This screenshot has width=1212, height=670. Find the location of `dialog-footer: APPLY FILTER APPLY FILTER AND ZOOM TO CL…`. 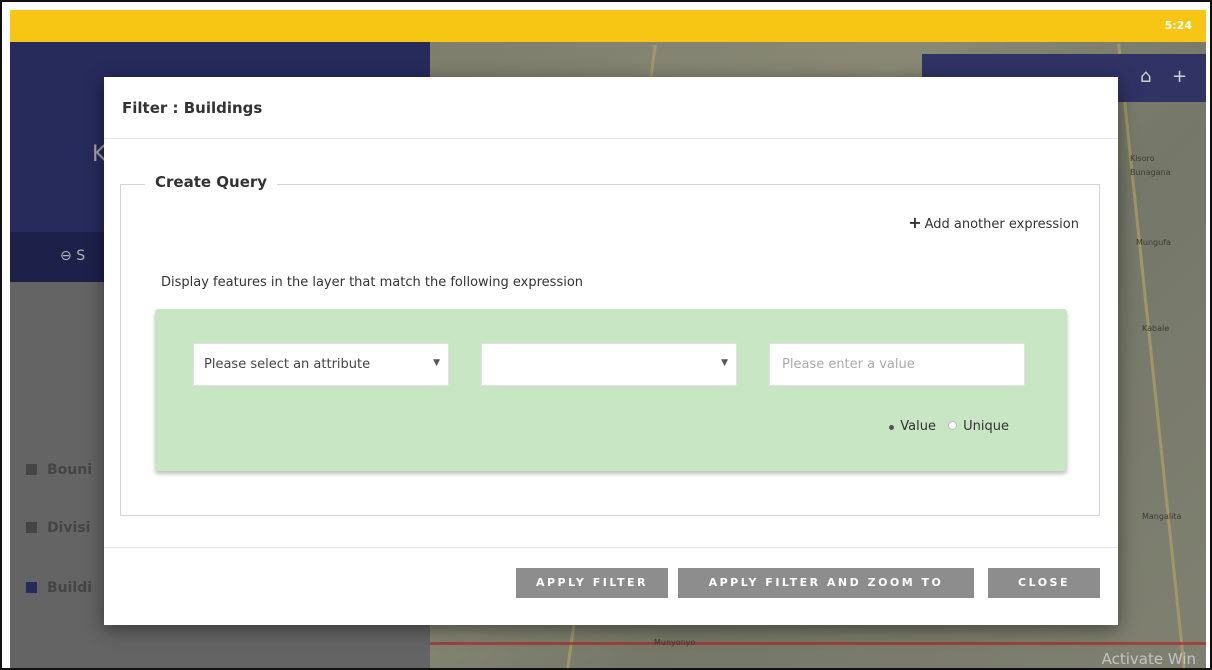

dialog-footer: APPLY FILTER APPLY FILTER AND ZOOM TO CL… is located at coordinates (611, 586).